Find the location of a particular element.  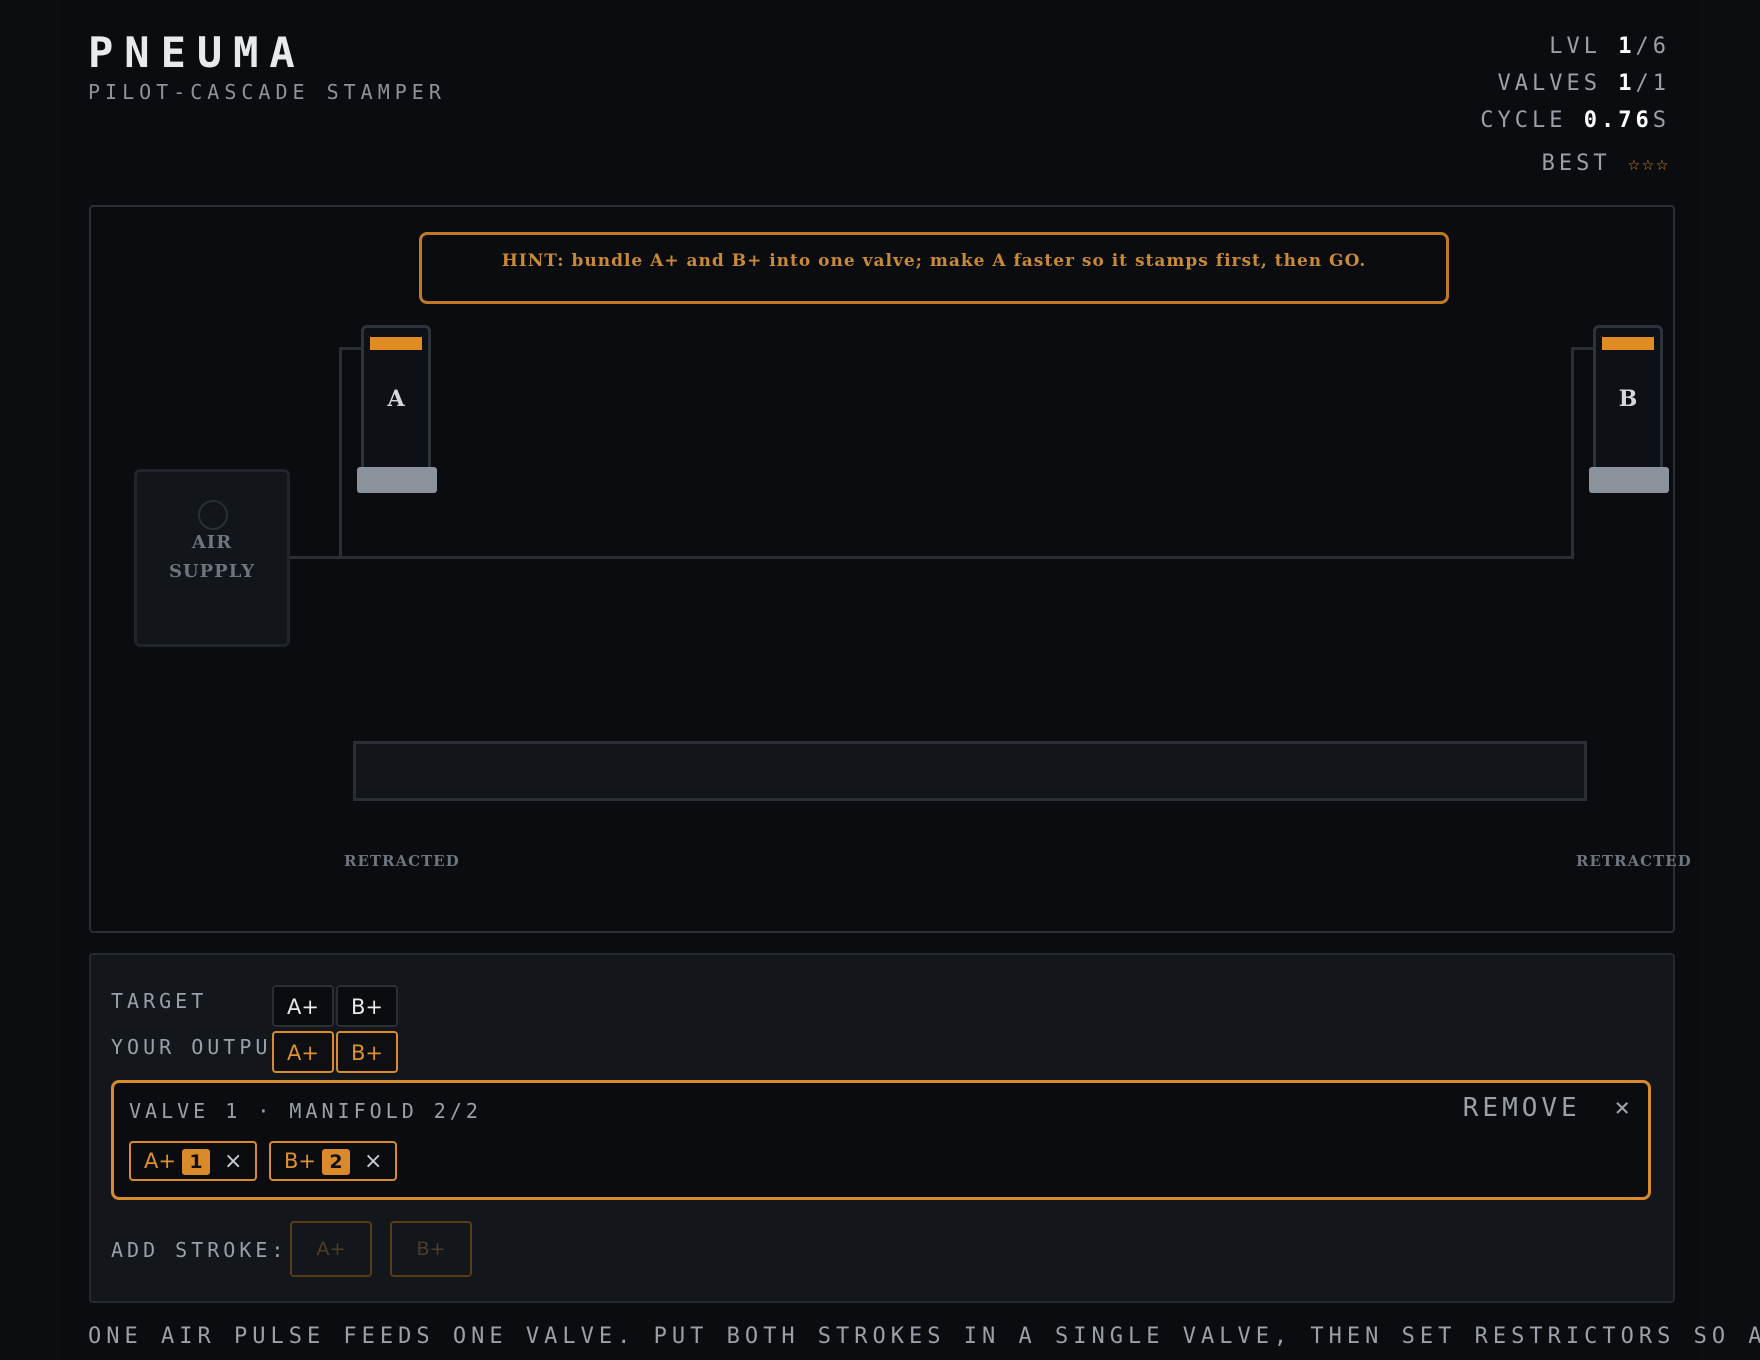

best-label: BEST is located at coordinates (1576, 163).